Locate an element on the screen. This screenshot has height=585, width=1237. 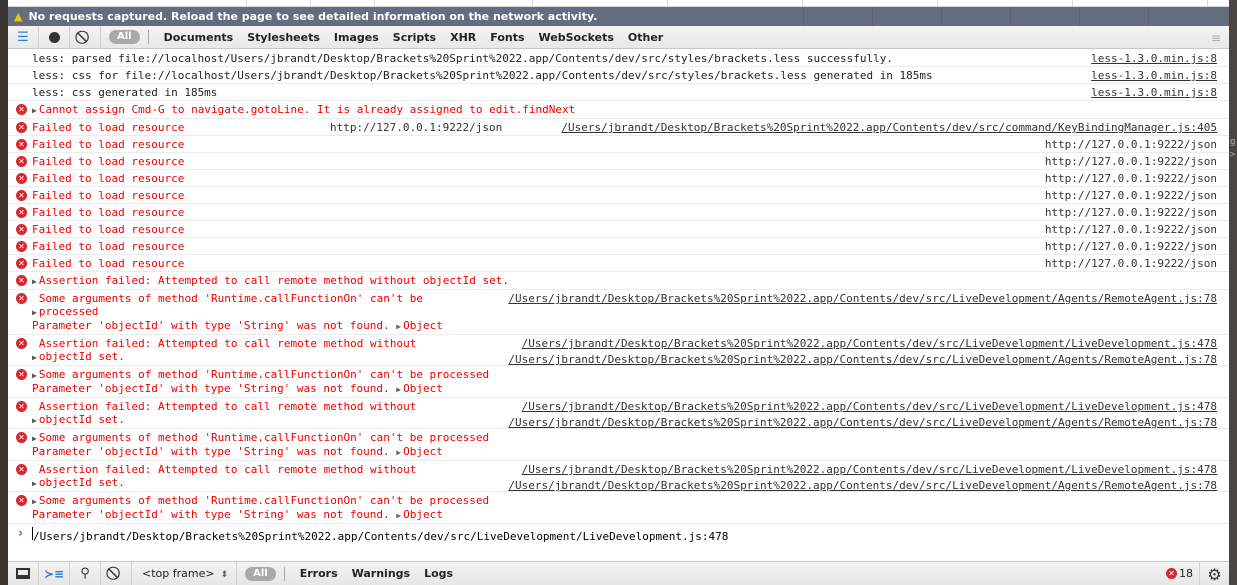
filter-websockets: WebSockets is located at coordinates (576, 37).